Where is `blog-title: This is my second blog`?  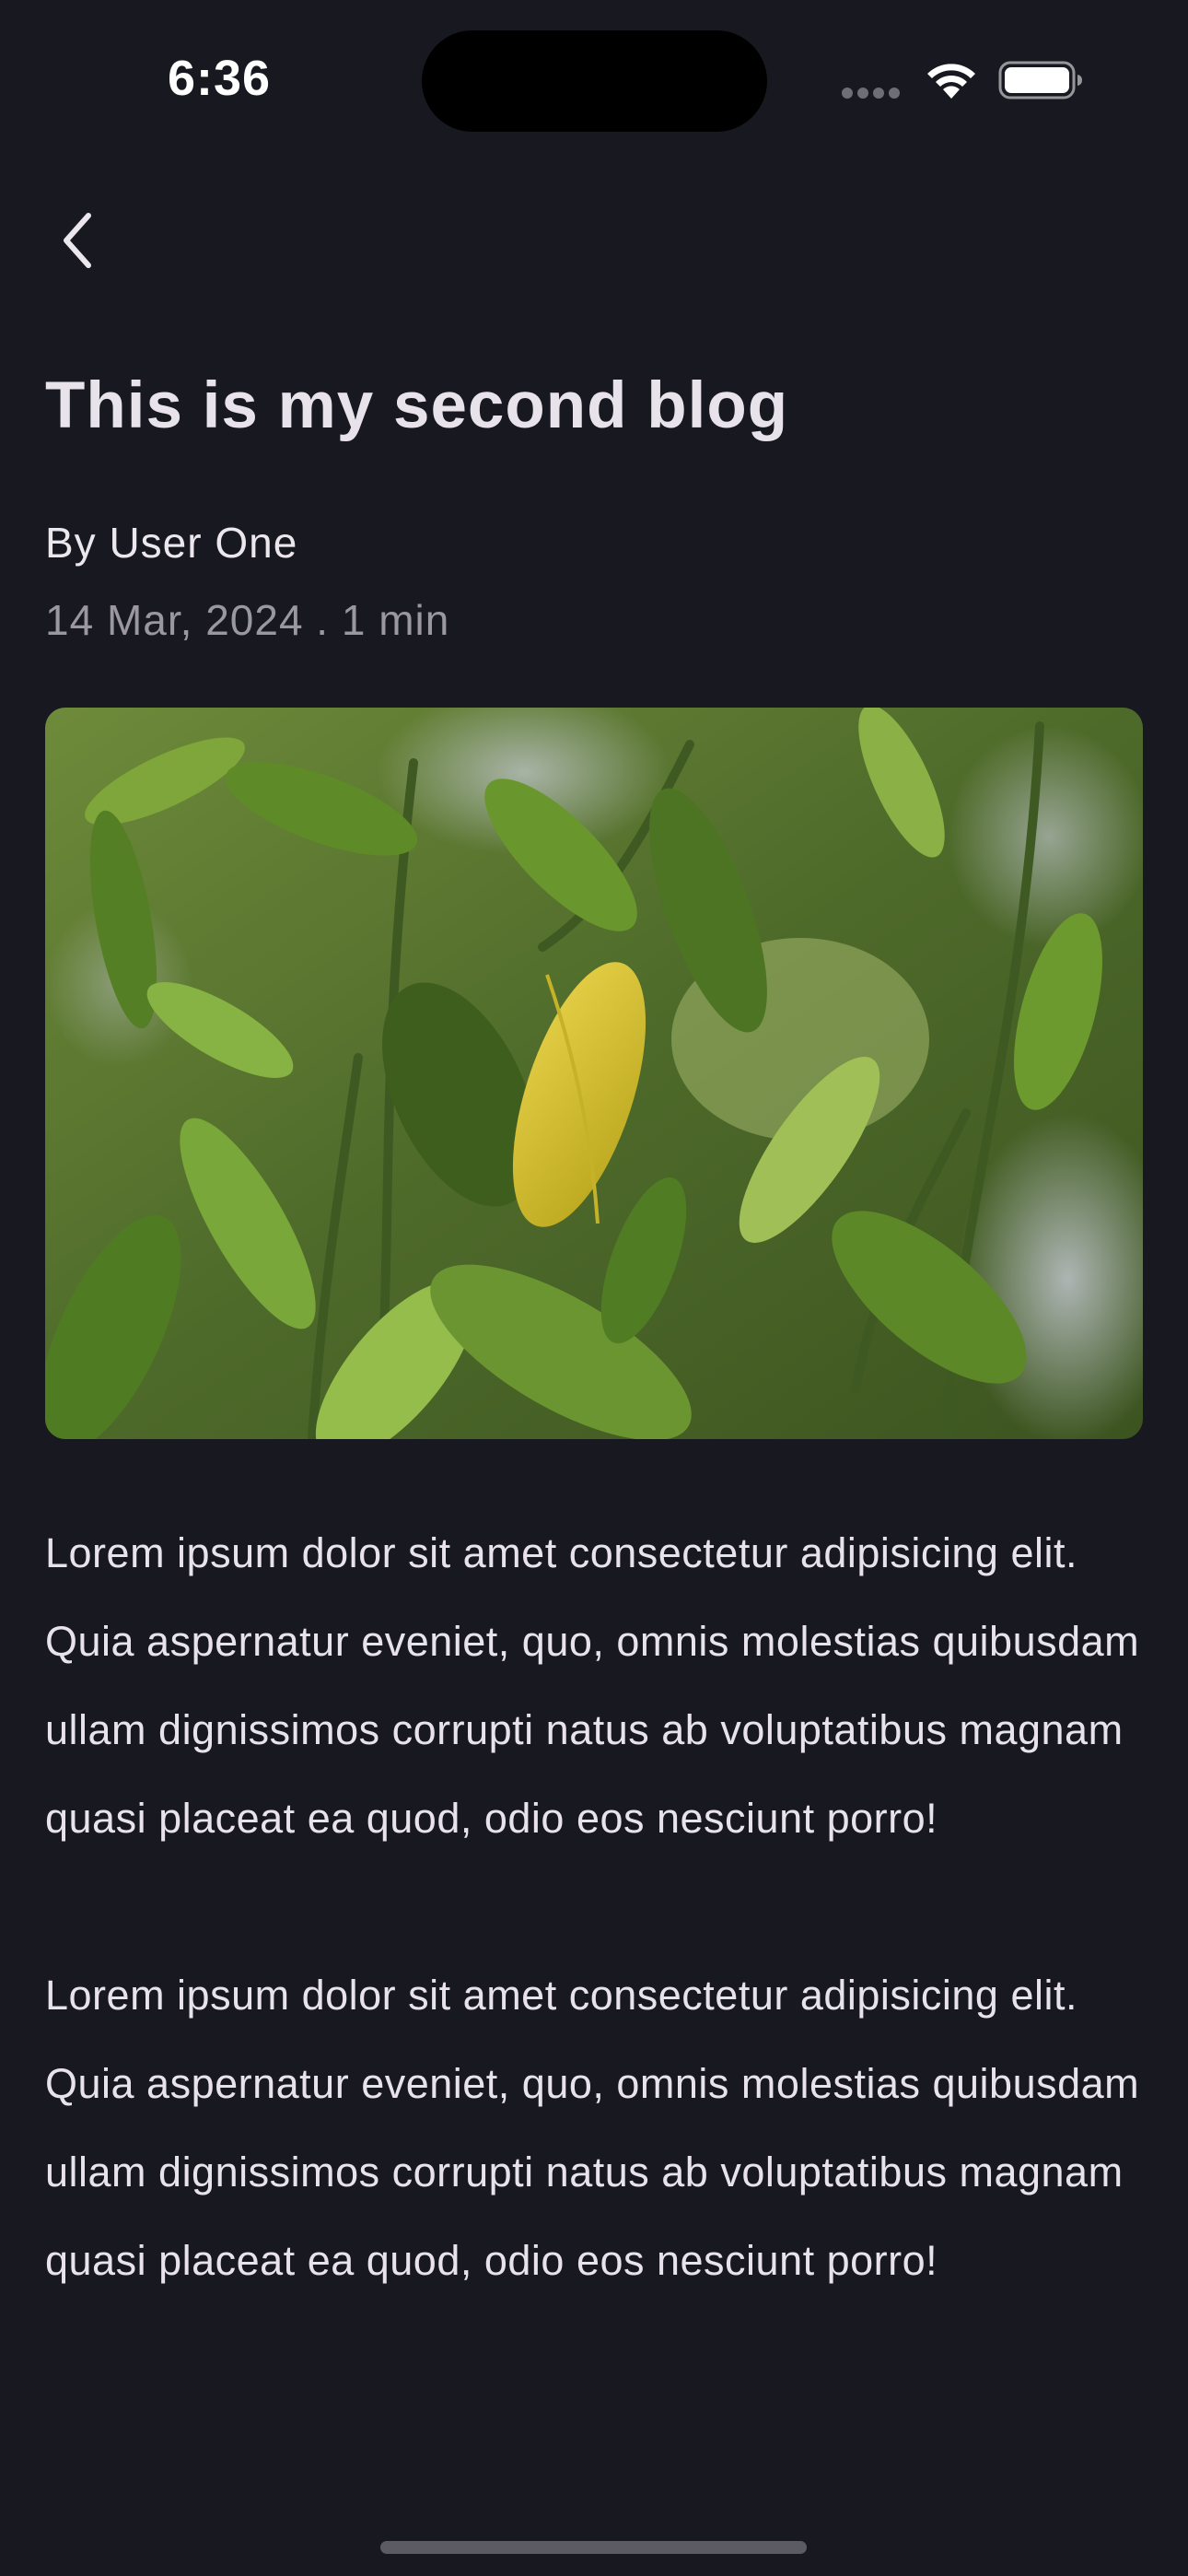
blog-title: This is my second blog is located at coordinates (417, 405).